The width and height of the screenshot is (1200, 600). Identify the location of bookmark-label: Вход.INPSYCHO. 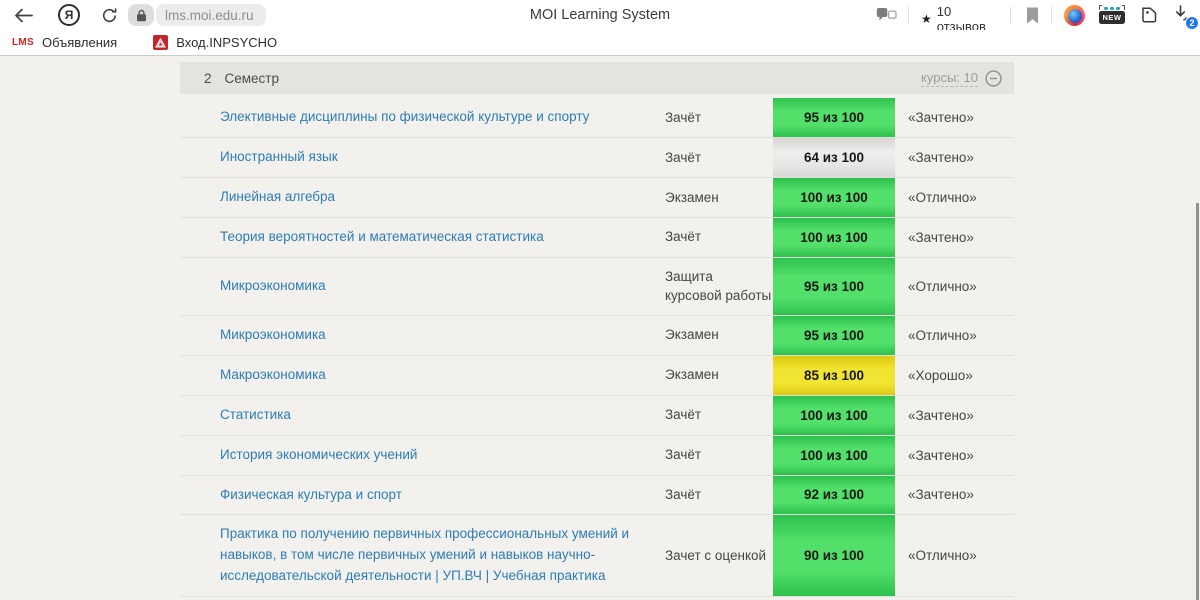
(227, 42).